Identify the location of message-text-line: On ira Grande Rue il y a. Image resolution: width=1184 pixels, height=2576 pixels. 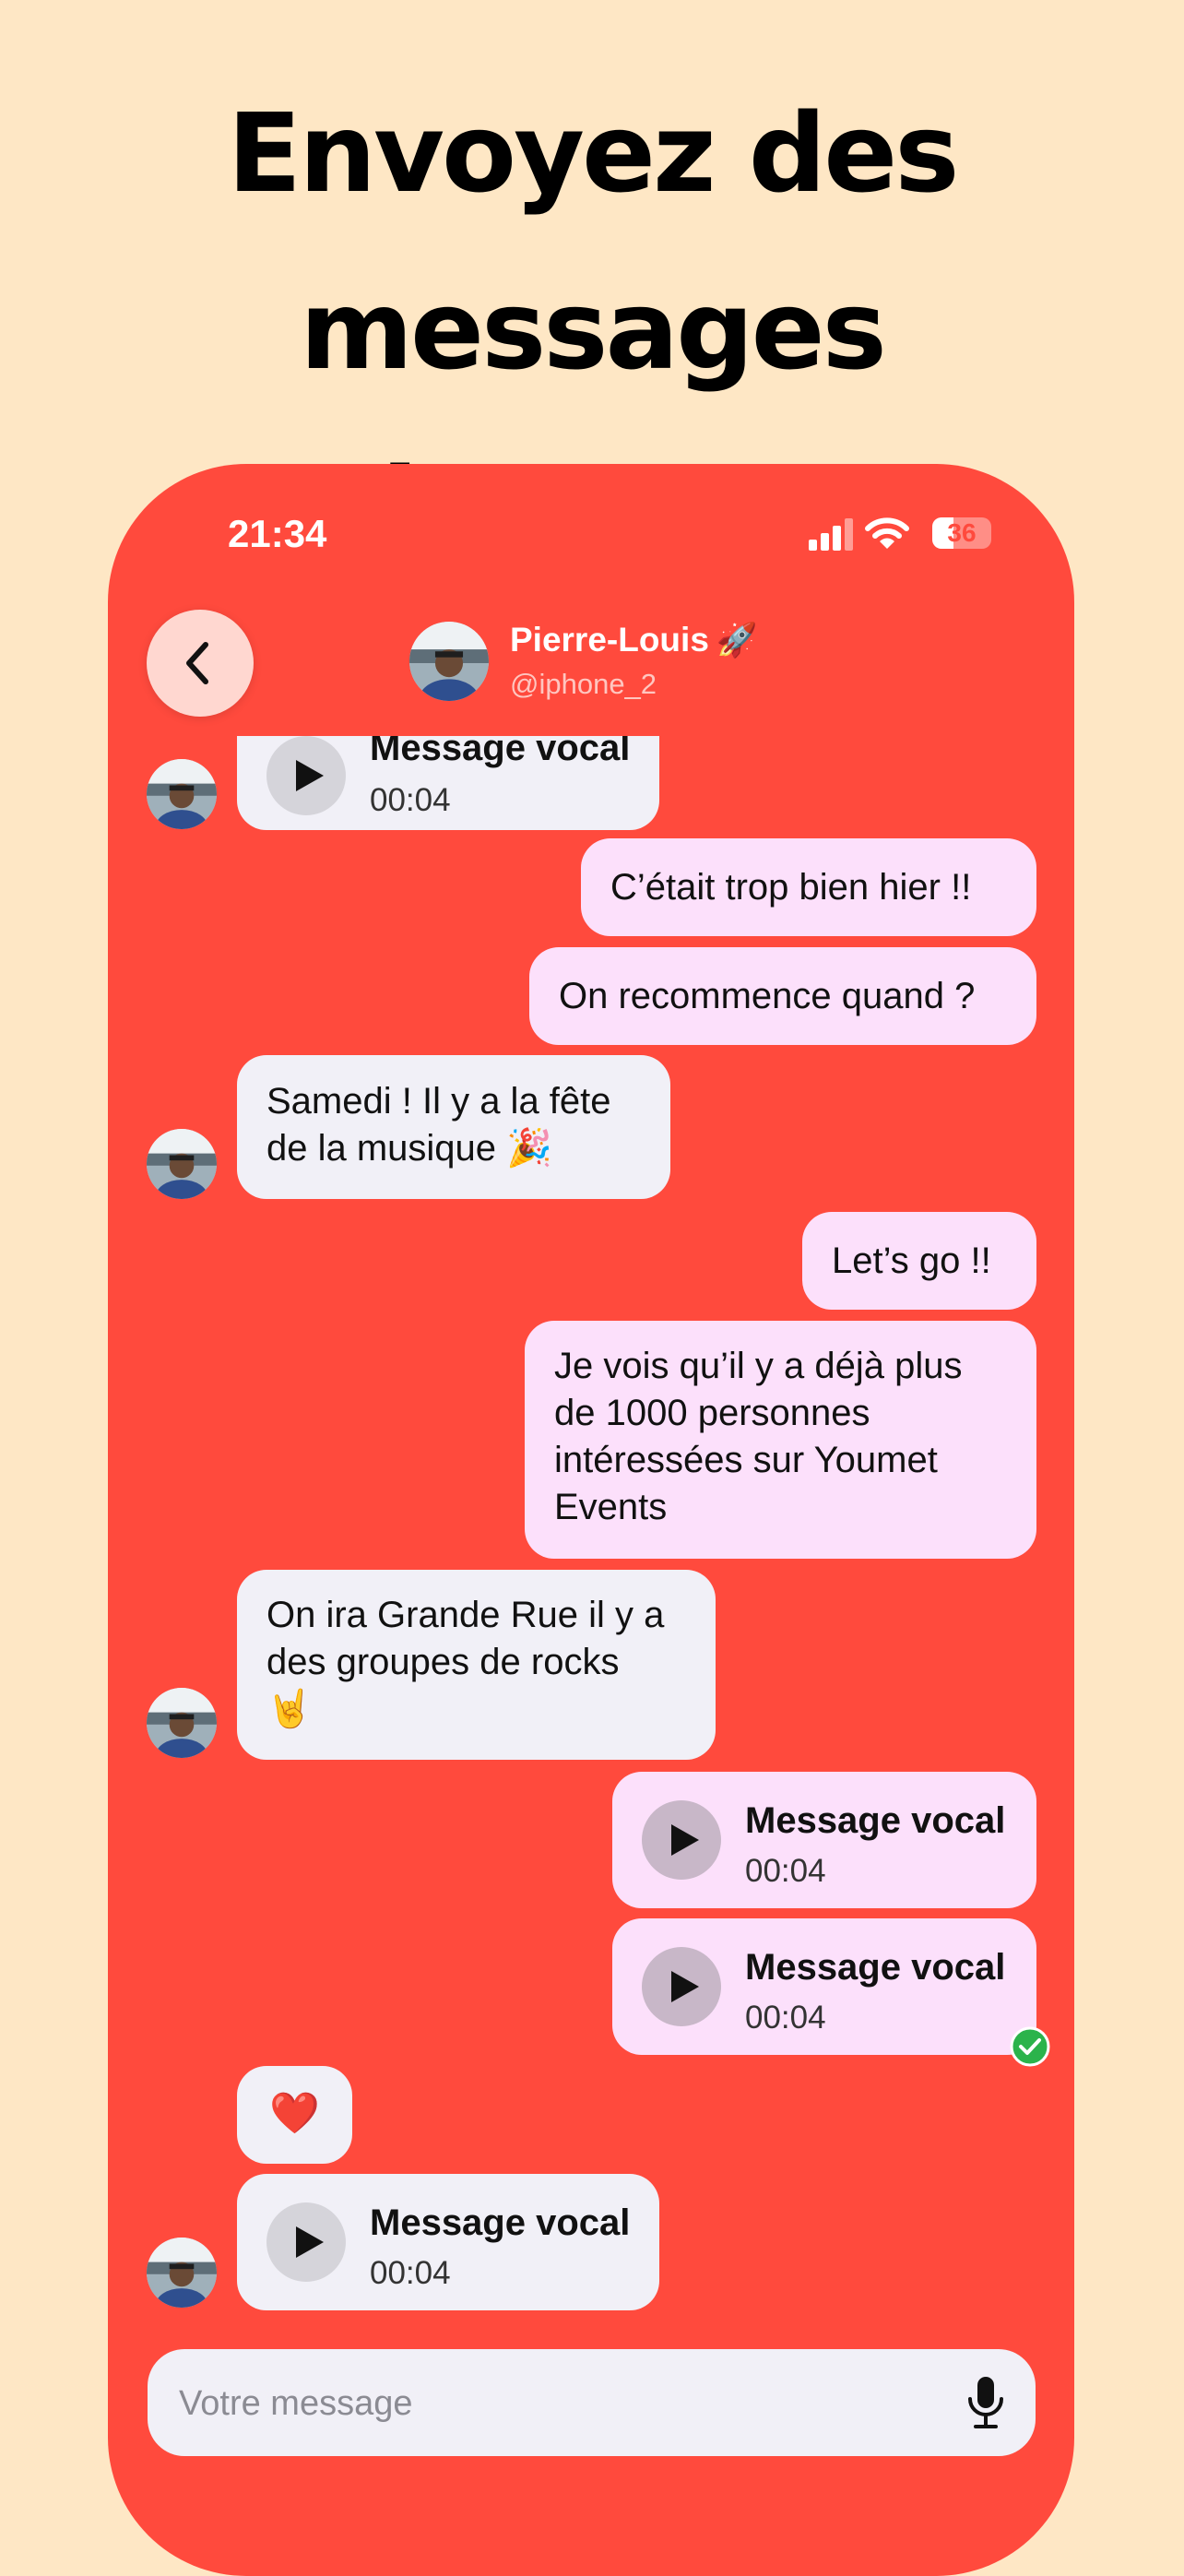
(465, 1615).